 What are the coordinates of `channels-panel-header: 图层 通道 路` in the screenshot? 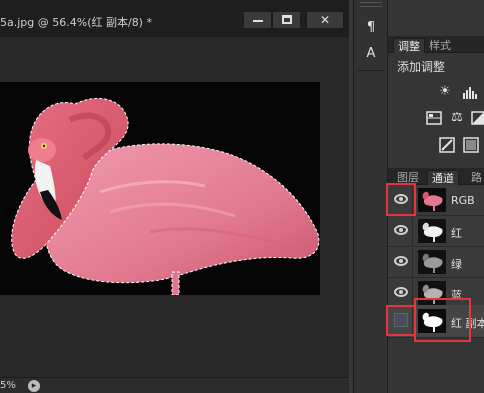 It's located at (436, 176).